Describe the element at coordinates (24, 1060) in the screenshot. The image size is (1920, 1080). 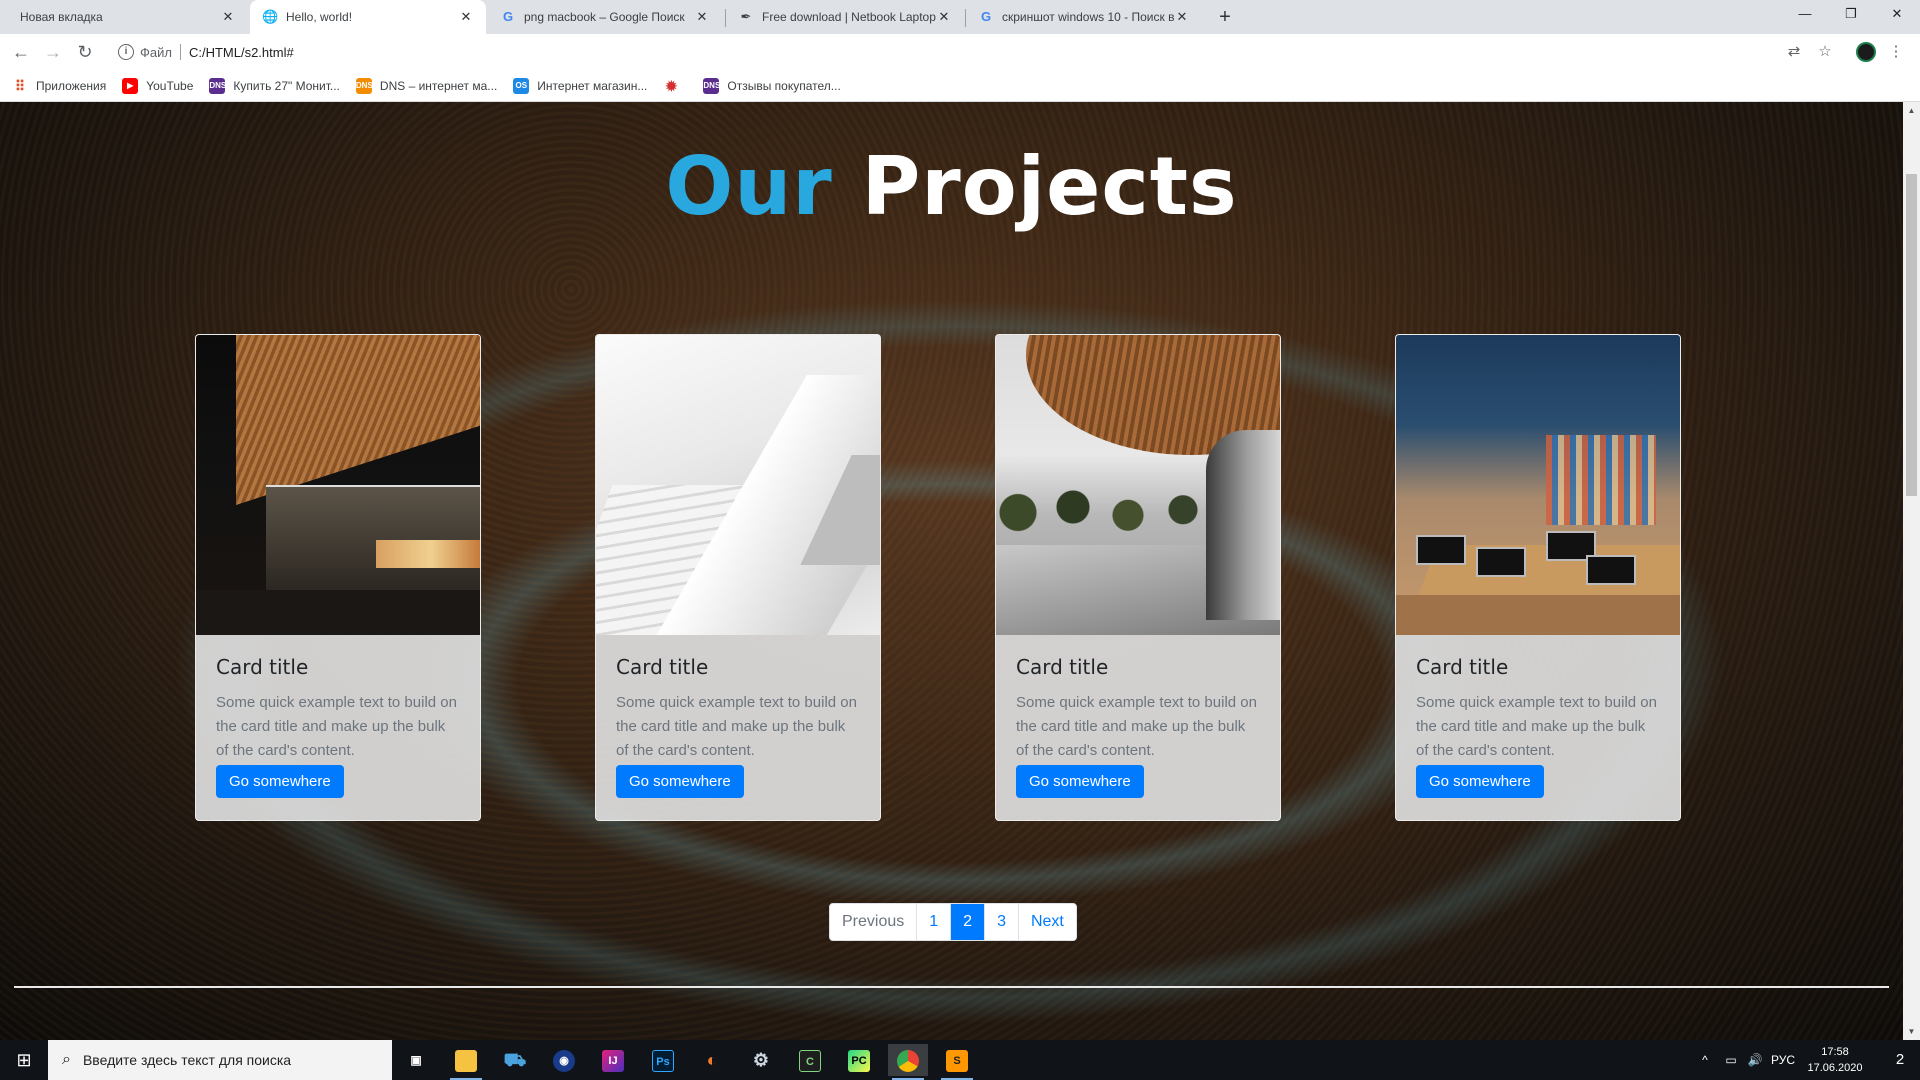
I see `windows-start-icon: ⊞` at that location.